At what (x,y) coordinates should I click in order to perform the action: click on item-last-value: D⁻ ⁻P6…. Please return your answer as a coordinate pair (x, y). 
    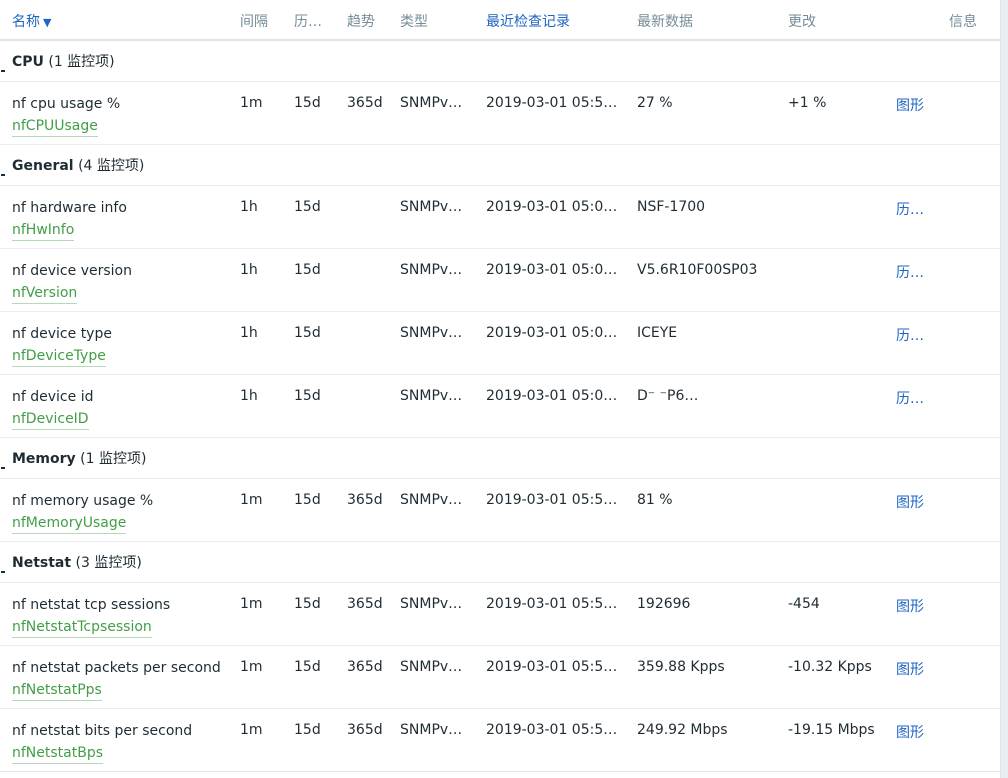
    Looking at the image, I should click on (700, 406).